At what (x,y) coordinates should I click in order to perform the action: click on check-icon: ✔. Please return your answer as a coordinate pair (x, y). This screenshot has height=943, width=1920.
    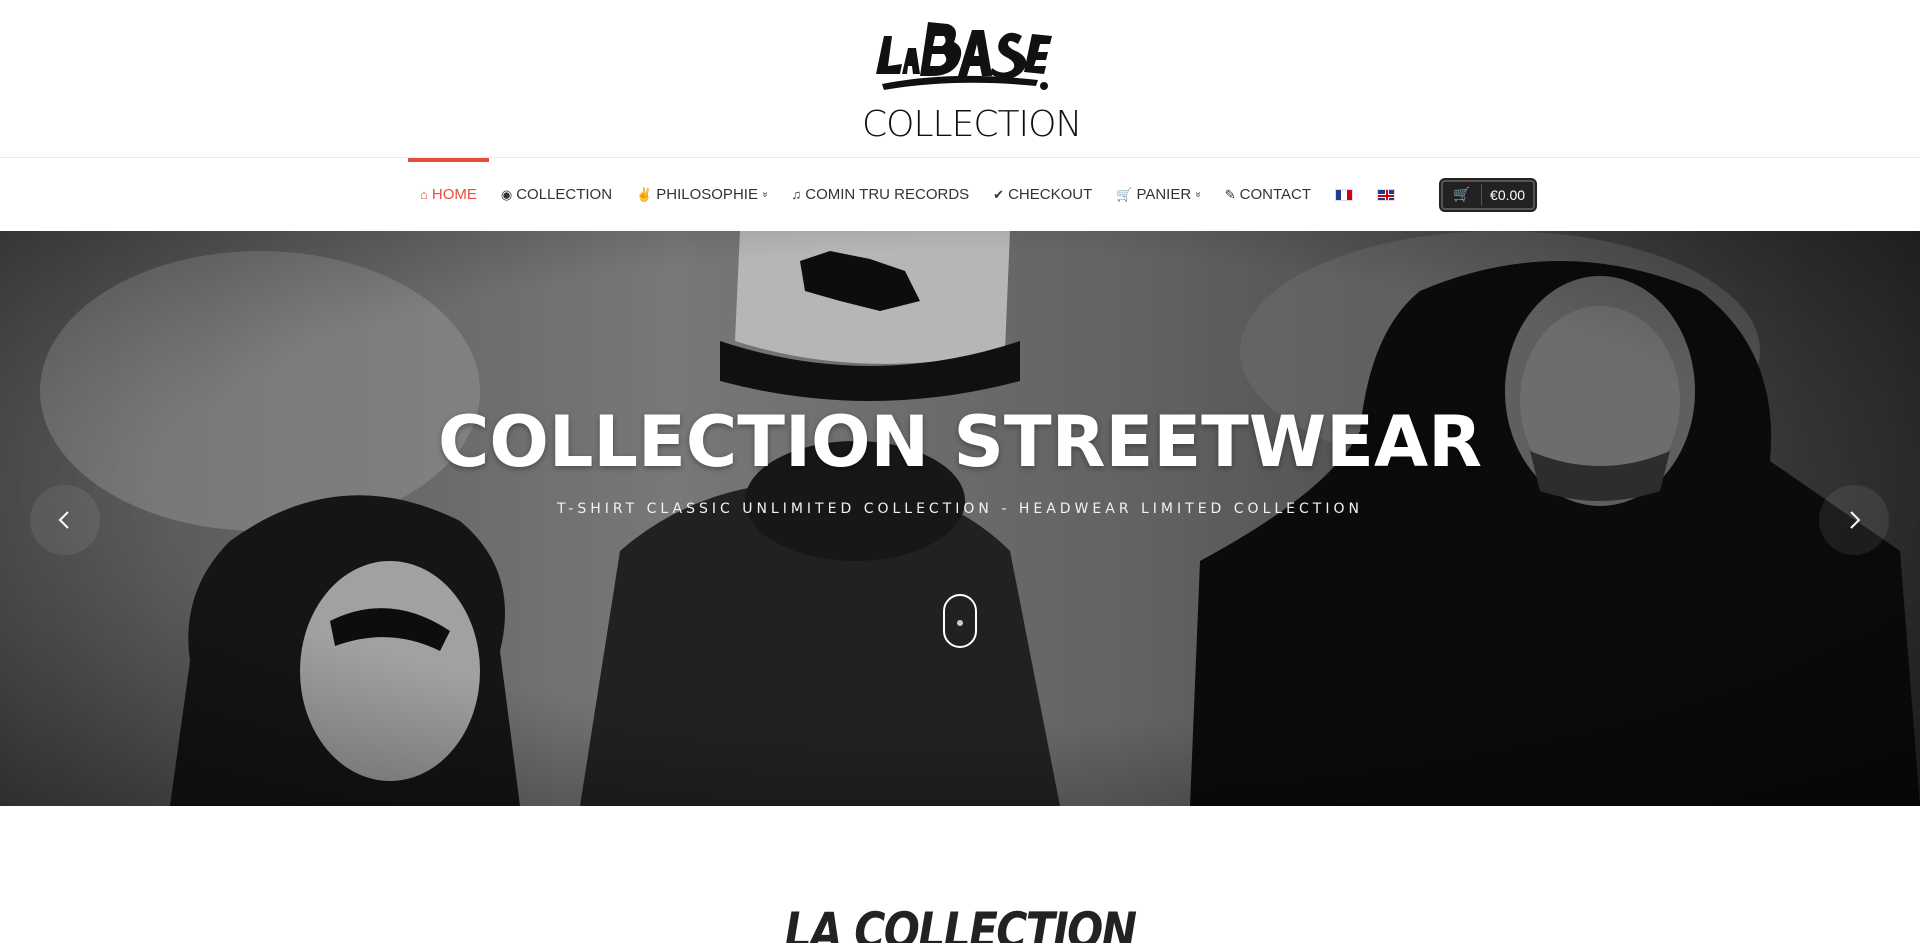
    Looking at the image, I should click on (999, 194).